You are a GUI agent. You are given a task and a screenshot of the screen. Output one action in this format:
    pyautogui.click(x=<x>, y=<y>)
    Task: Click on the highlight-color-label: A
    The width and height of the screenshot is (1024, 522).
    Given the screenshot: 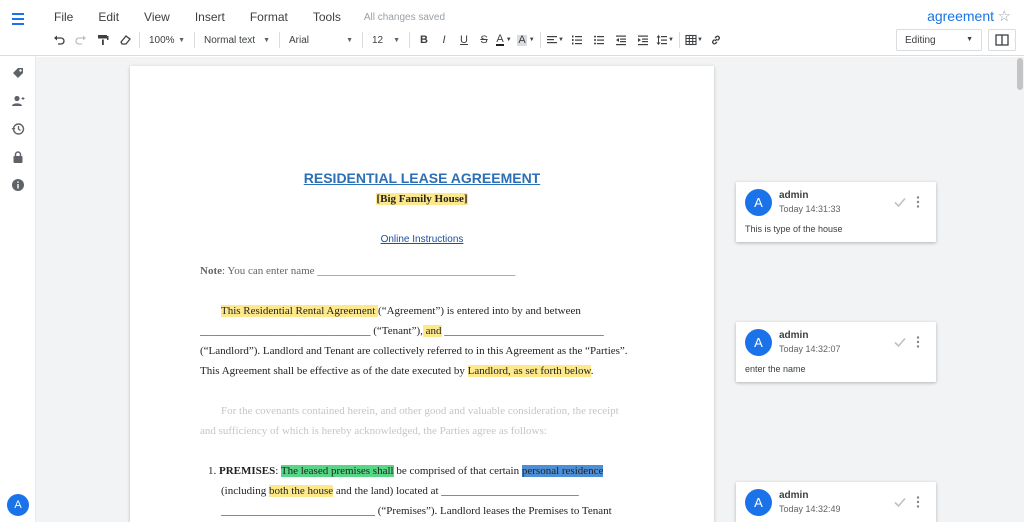 What is the action you would take?
    pyautogui.click(x=522, y=39)
    